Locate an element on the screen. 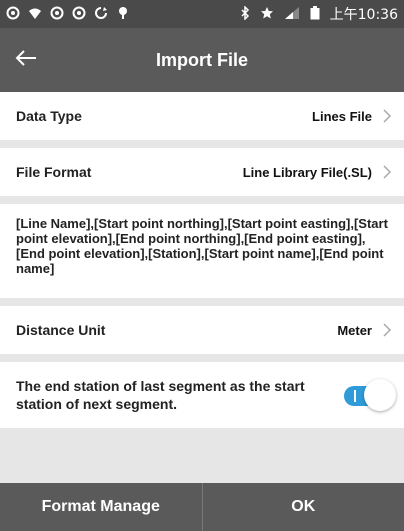 The width and height of the screenshot is (404, 531). data-type-value: Lines File is located at coordinates (342, 116).